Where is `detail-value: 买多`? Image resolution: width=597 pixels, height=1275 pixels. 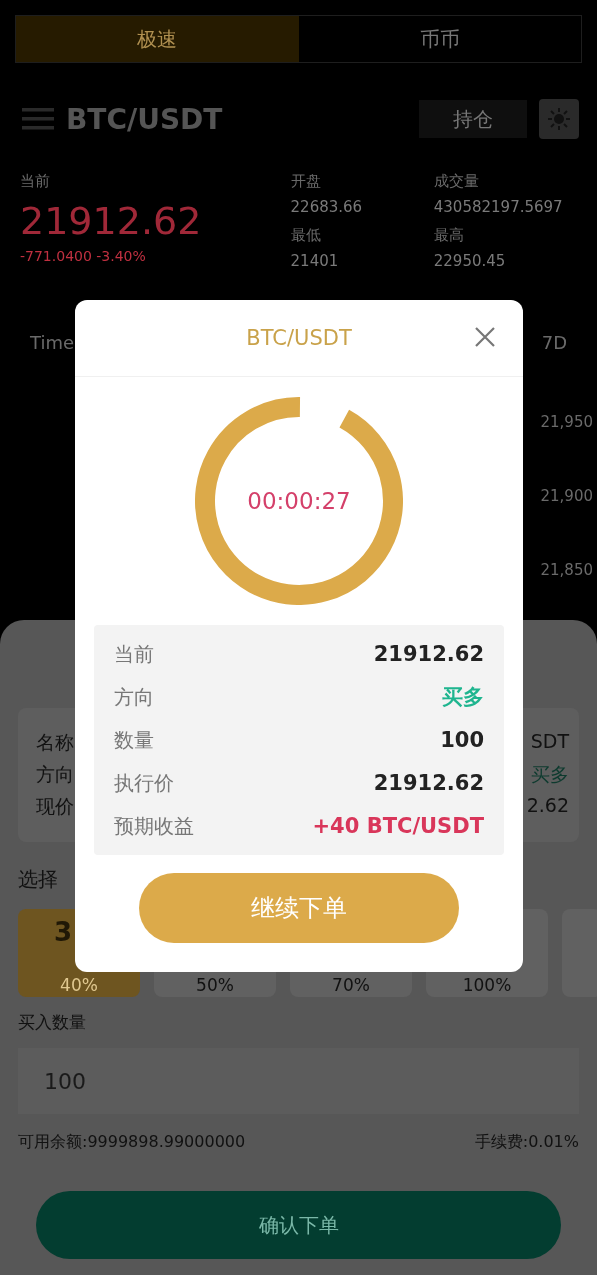
detail-value: 买多 is located at coordinates (463, 697).